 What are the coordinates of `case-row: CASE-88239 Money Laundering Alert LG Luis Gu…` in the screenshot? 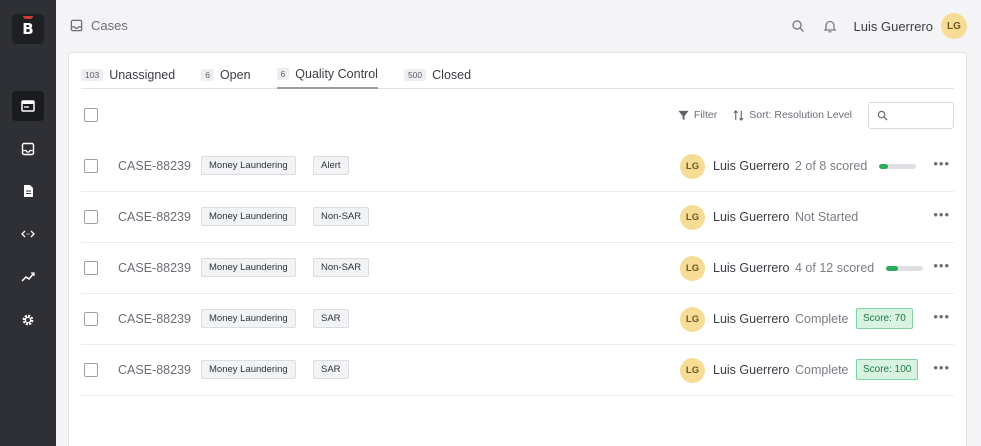 It's located at (517, 166).